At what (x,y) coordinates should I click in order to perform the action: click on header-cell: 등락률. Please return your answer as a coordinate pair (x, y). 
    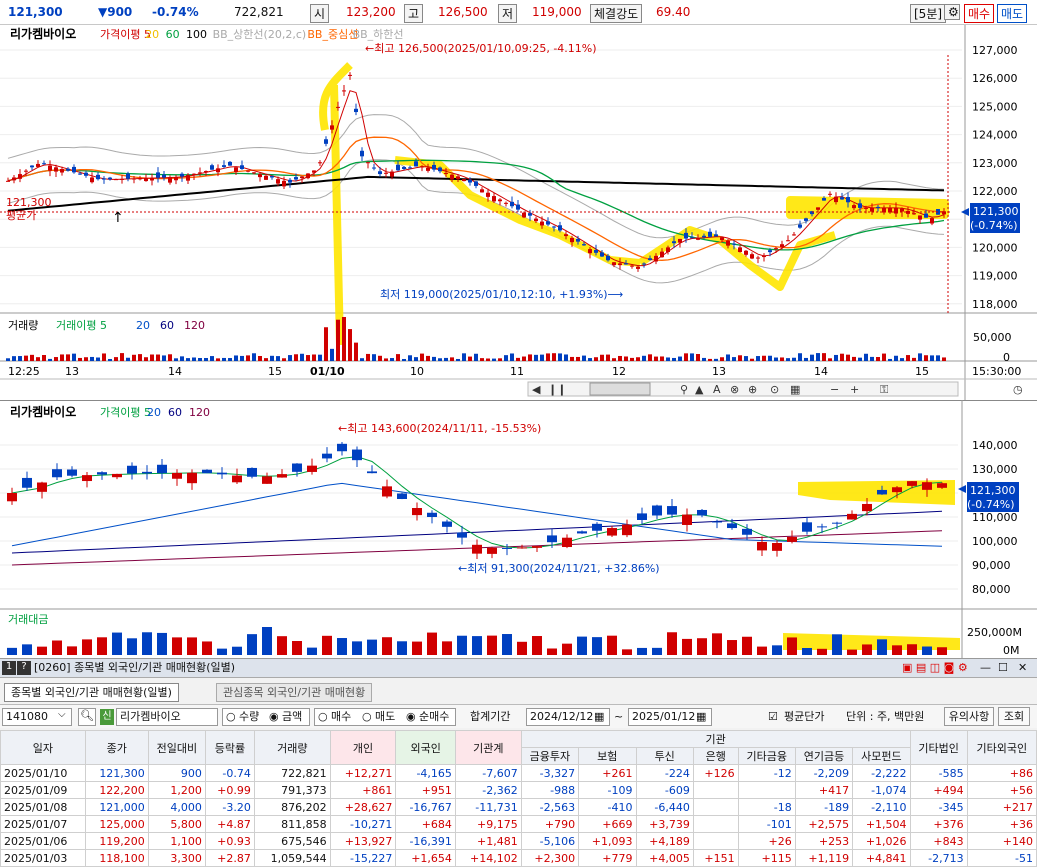
    Looking at the image, I should click on (229, 747).